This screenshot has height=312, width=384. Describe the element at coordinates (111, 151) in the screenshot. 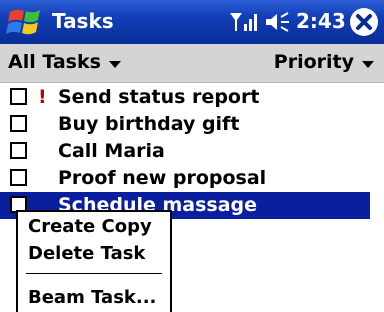

I see `task-label: Call Maria` at that location.